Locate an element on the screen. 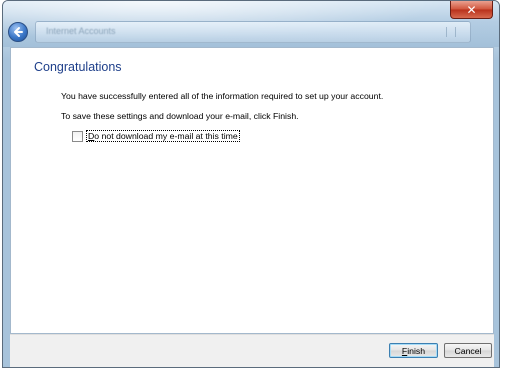 This screenshot has width=505, height=368. no-download-label: Do not download my e-mail at this time is located at coordinates (163, 136).